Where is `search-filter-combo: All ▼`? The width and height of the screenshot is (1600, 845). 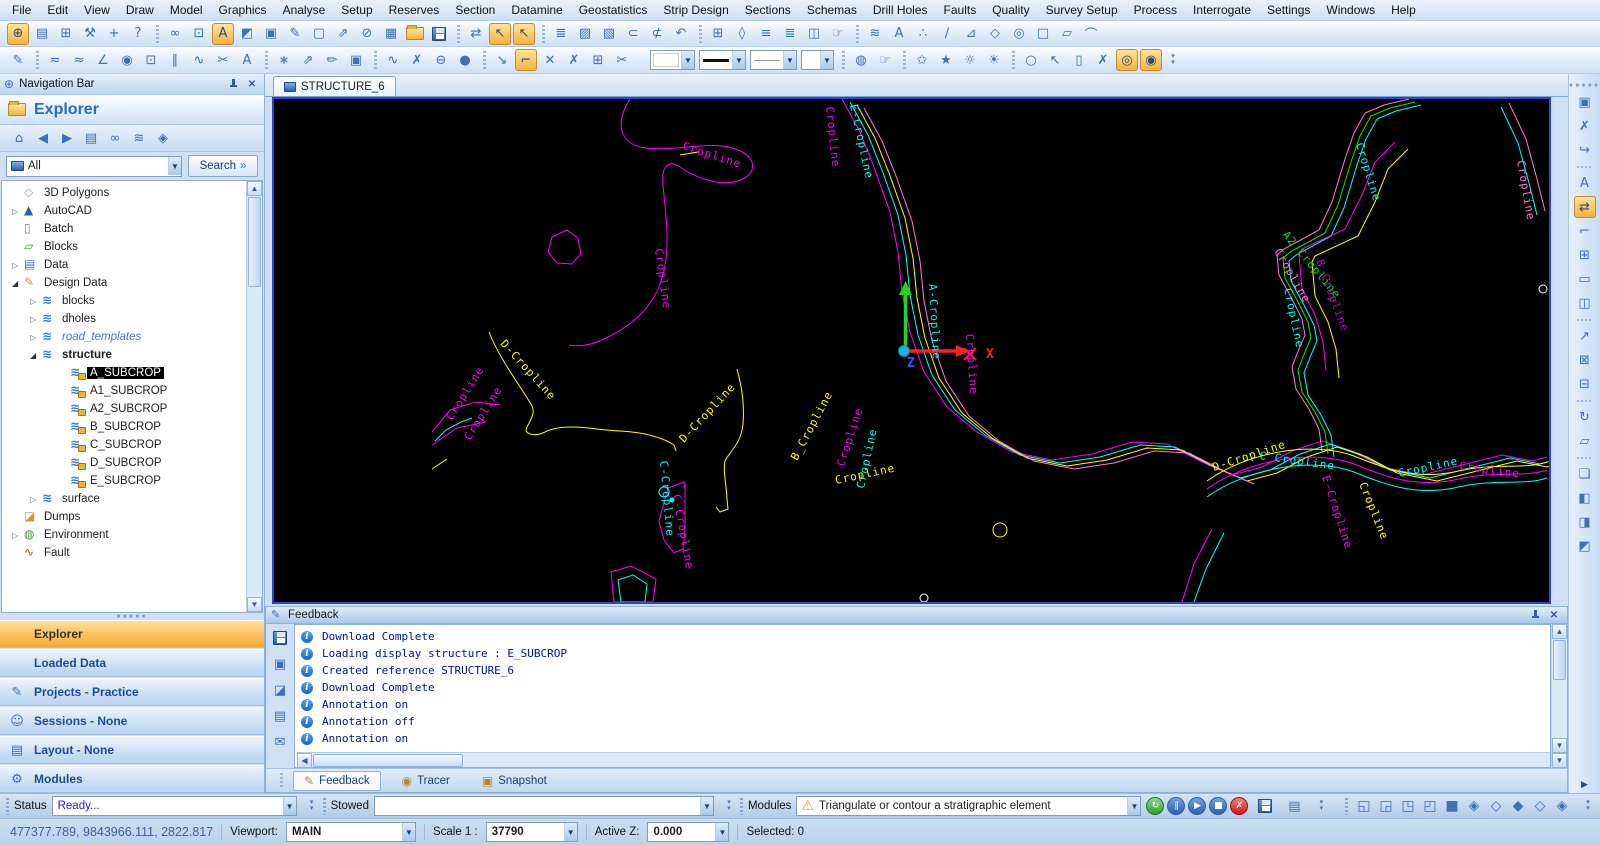 search-filter-combo: All ▼ is located at coordinates (94, 166).